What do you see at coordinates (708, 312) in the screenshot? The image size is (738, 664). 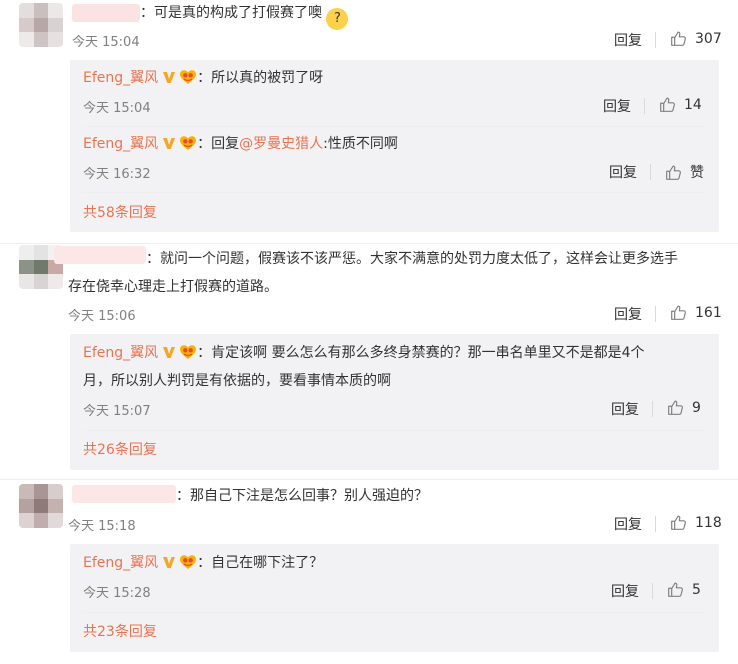 I see `like-count: 161` at bounding box center [708, 312].